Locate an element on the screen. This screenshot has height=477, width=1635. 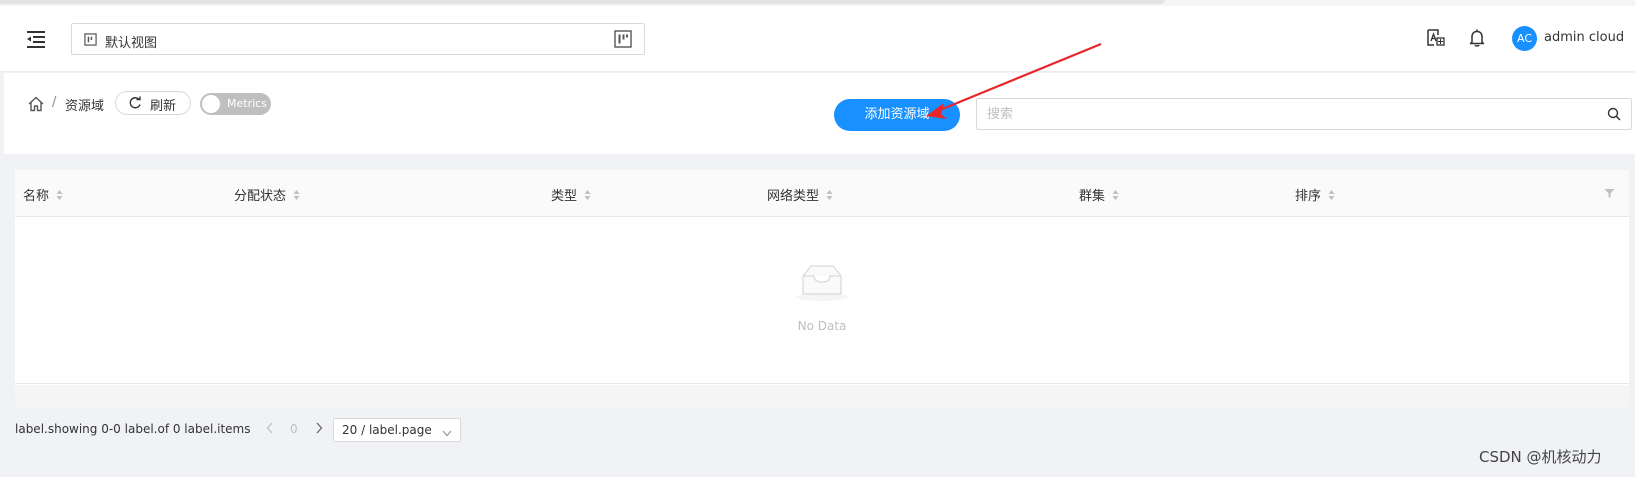
page-scrollbar is located at coordinates (582, 2).